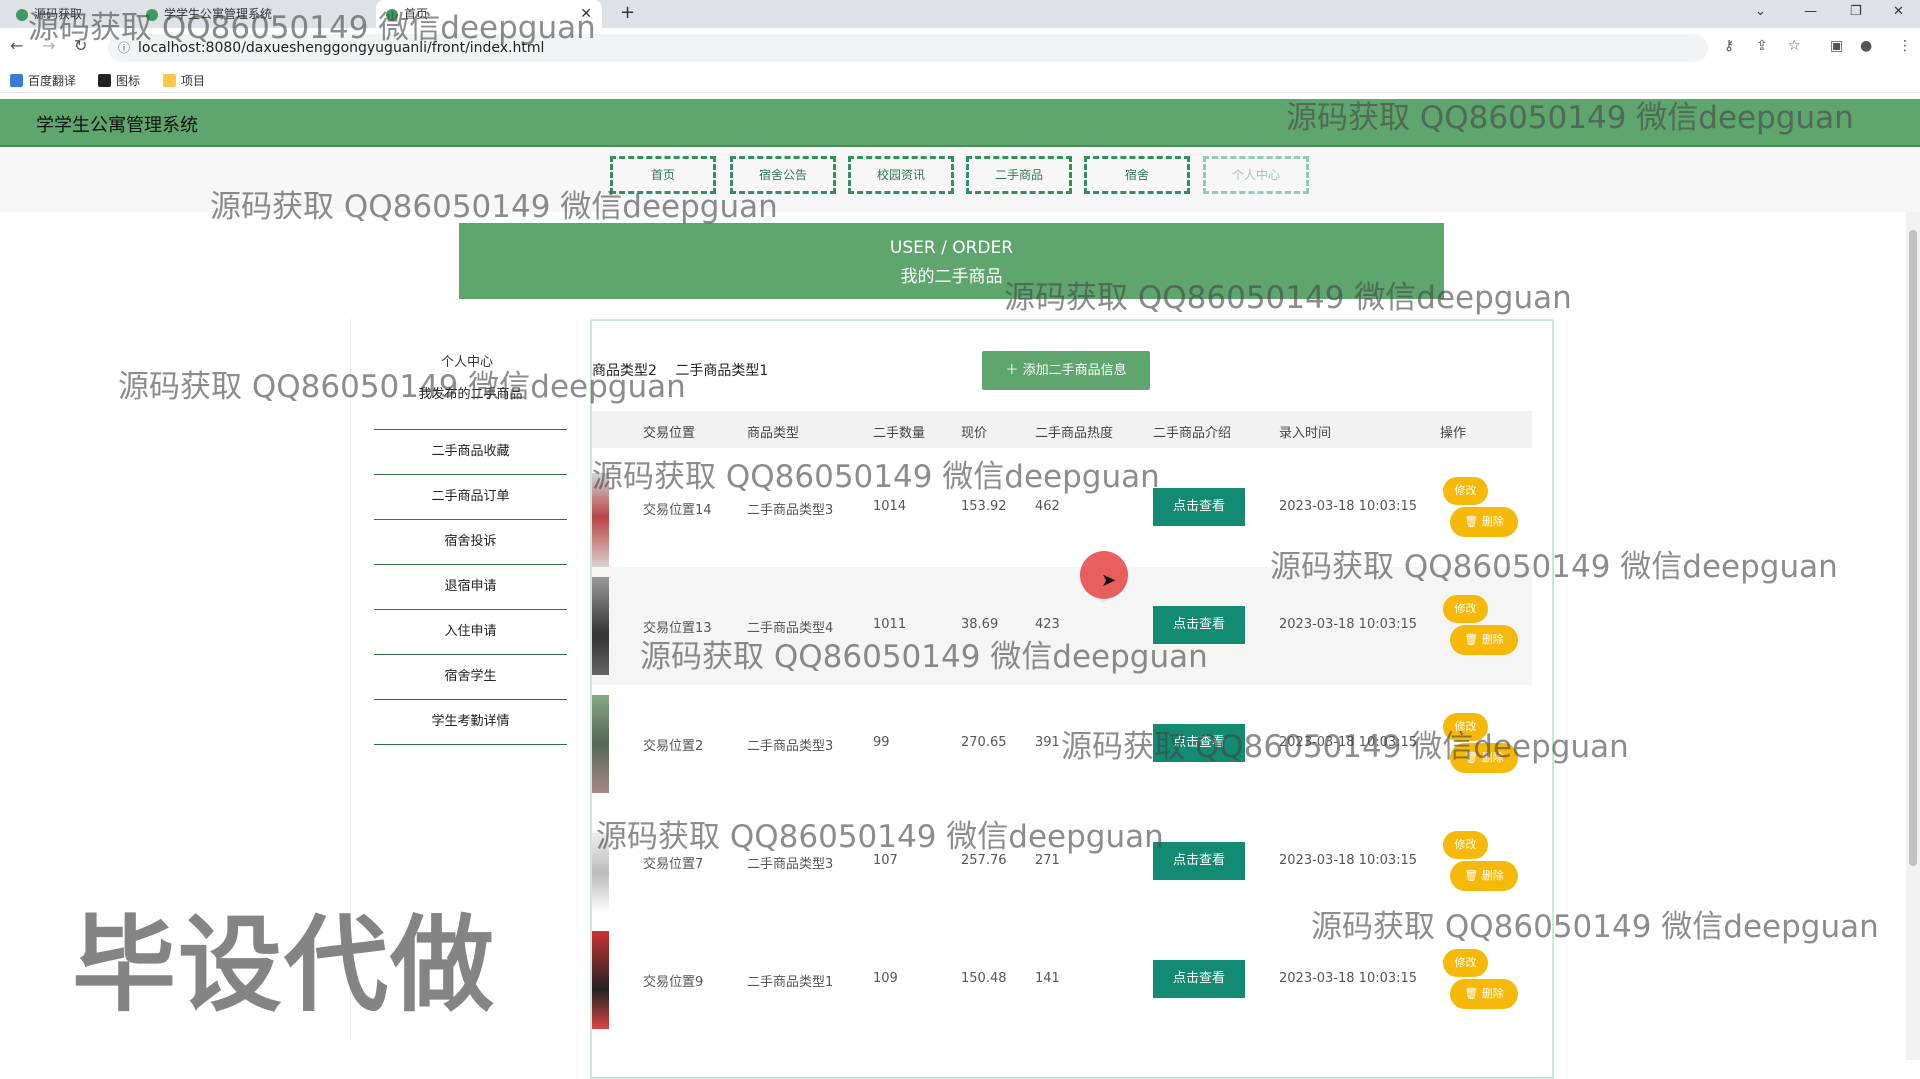 Image resolution: width=1920 pixels, height=1079 pixels. What do you see at coordinates (1047, 624) in the screenshot?
I see `cell-heat: 423` at bounding box center [1047, 624].